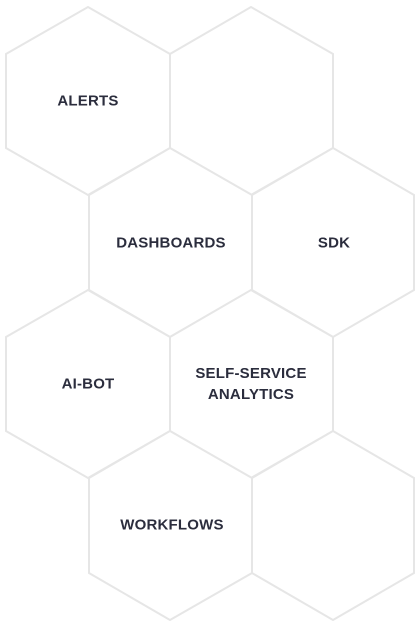 This screenshot has height=621, width=415. Describe the element at coordinates (334, 243) in the screenshot. I see `hexagon-label-sdk: SDK` at that location.